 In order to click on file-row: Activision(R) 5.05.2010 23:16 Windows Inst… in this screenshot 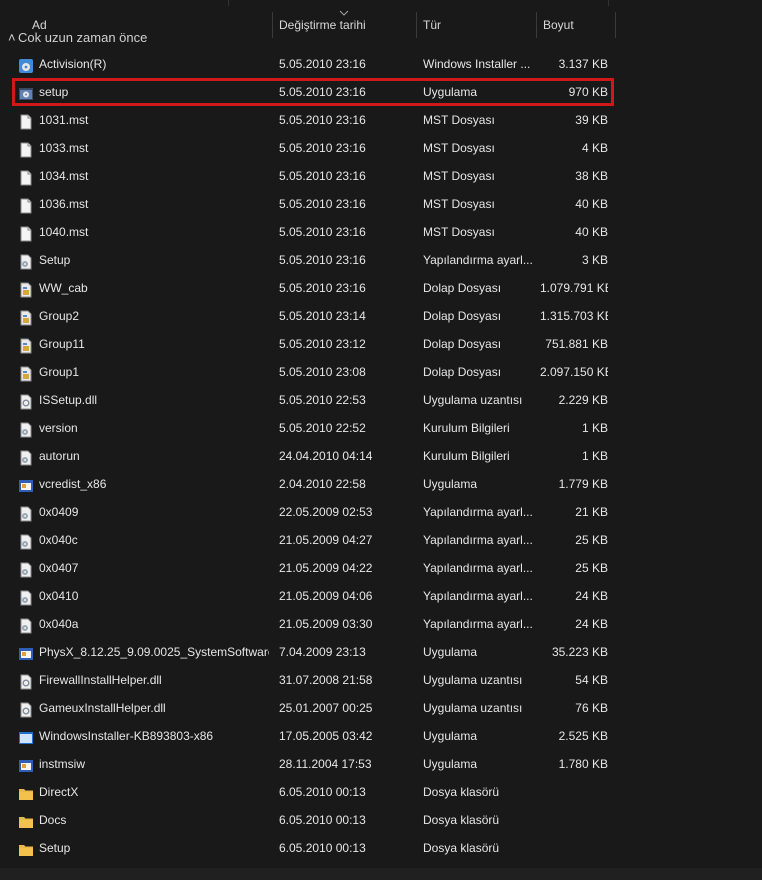, I will do `click(308, 64)`.